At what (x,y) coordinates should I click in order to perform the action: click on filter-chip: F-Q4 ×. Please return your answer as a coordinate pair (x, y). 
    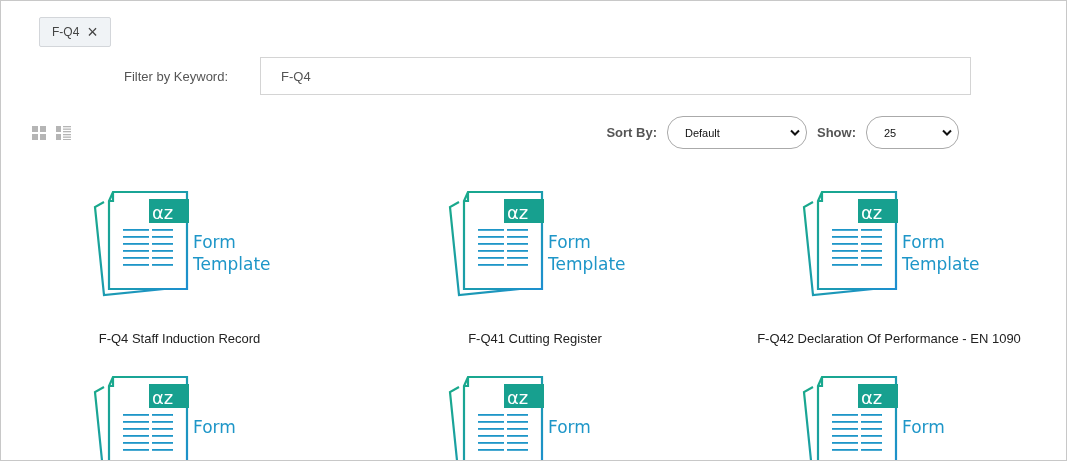
    Looking at the image, I should click on (75, 32).